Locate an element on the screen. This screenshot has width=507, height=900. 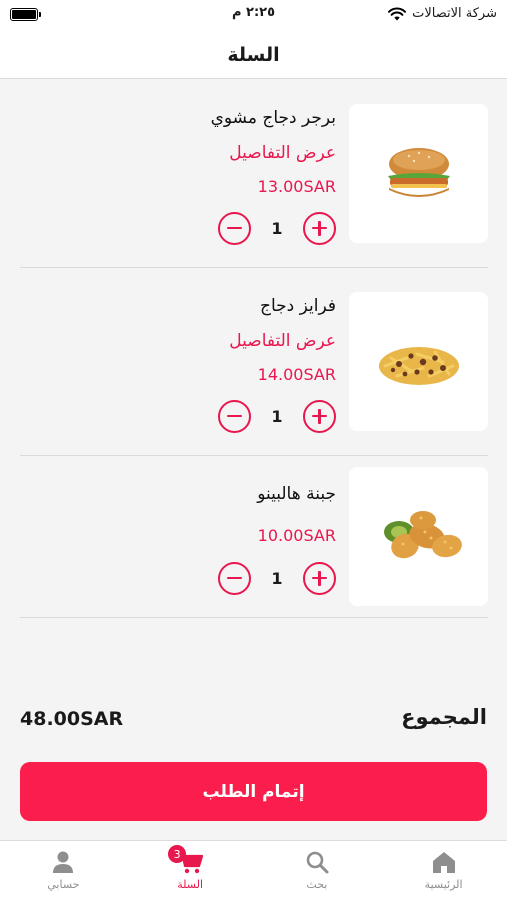
tab-search: بحث is located at coordinates (317, 870).